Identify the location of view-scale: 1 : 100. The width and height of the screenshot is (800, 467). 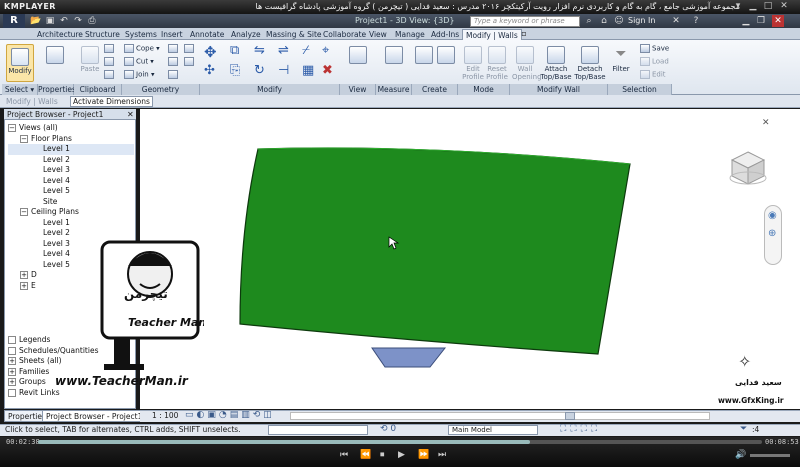
(165, 415).